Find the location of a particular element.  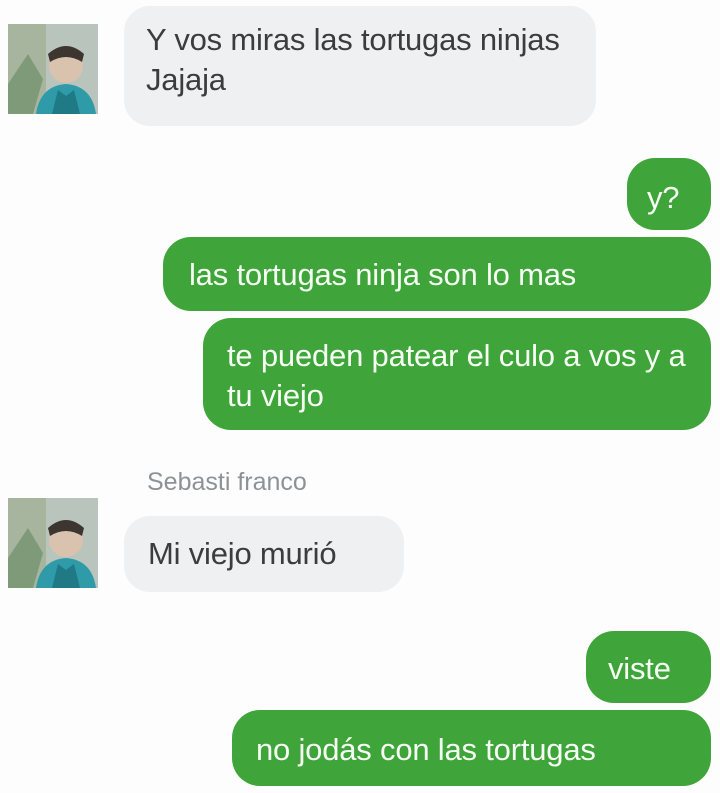

message-text: Mi viejo murió is located at coordinates (242, 553).